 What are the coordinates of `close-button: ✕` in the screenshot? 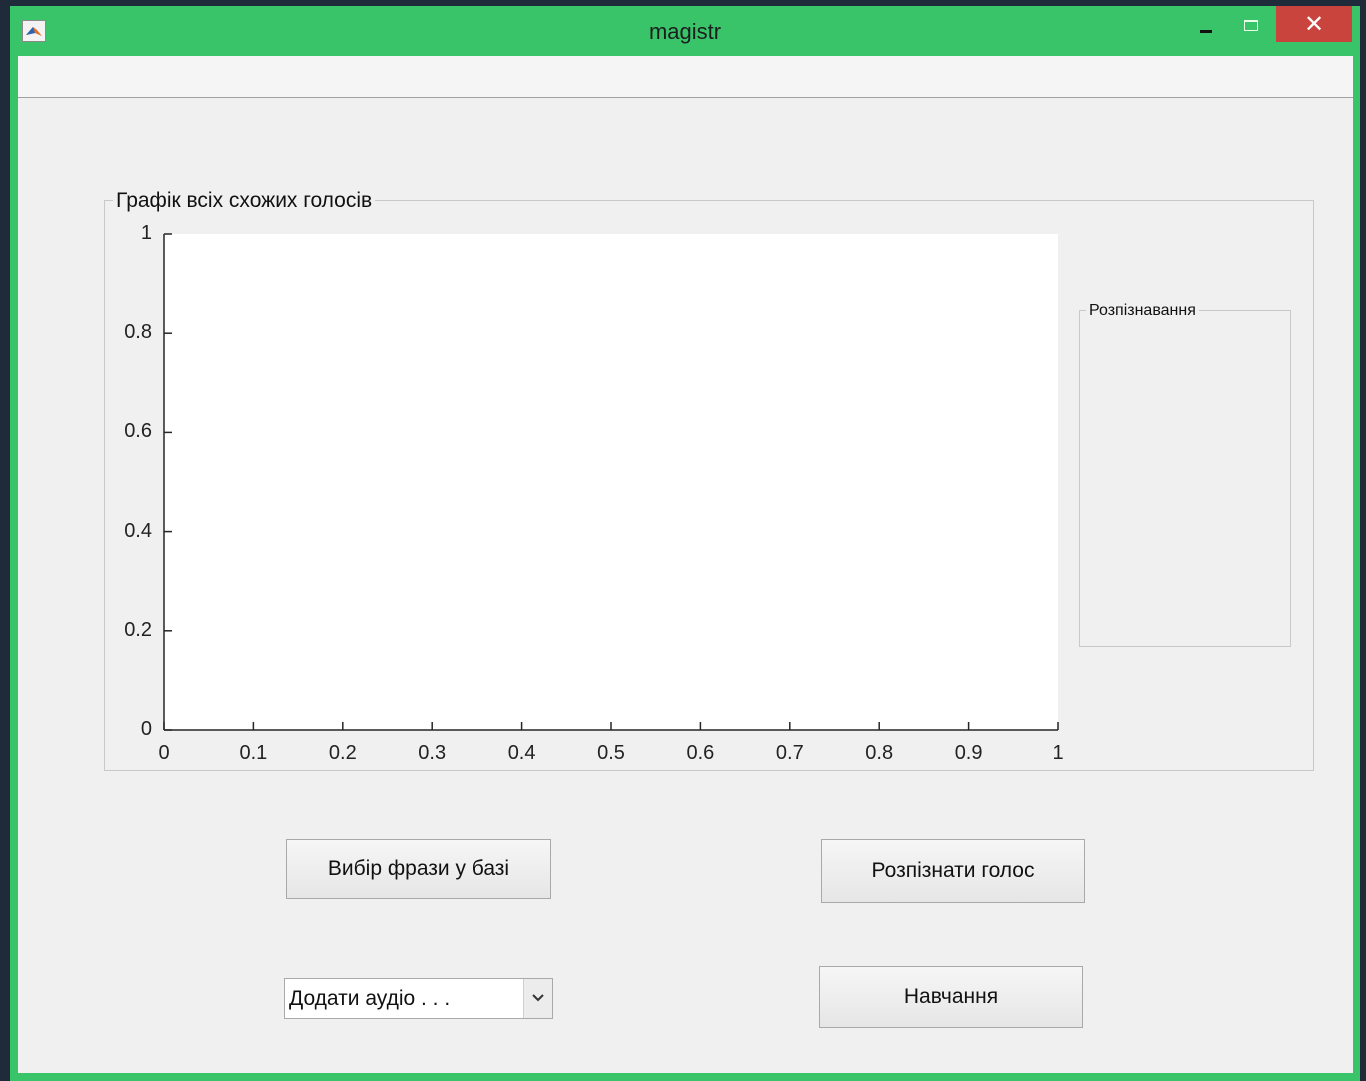 It's located at (1314, 24).